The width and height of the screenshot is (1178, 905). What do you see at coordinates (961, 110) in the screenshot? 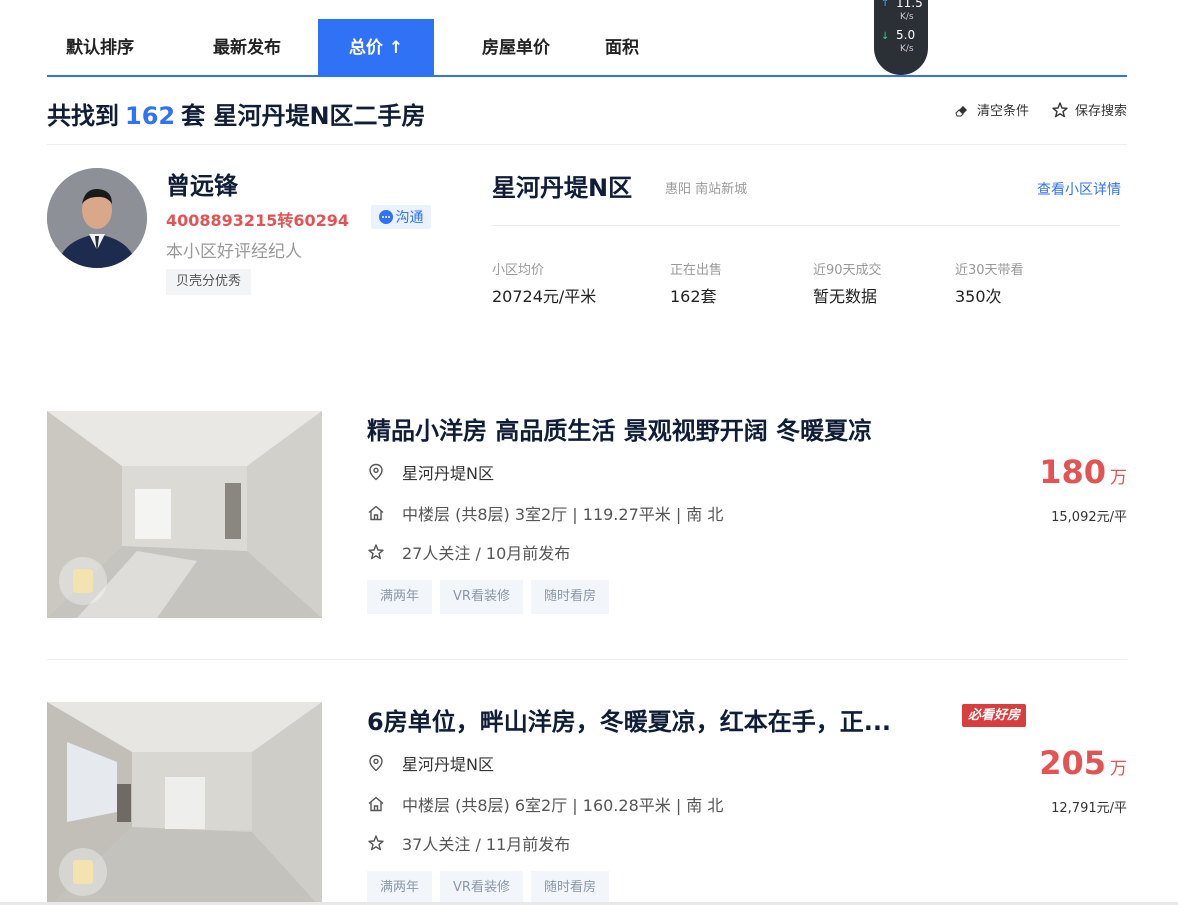
I see `eraser-icon` at bounding box center [961, 110].